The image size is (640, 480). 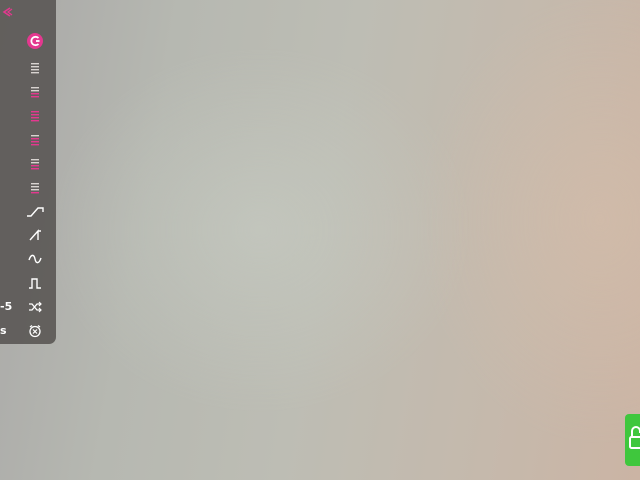 What do you see at coordinates (35, 41) in the screenshot?
I see `brand-swirl-icon` at bounding box center [35, 41].